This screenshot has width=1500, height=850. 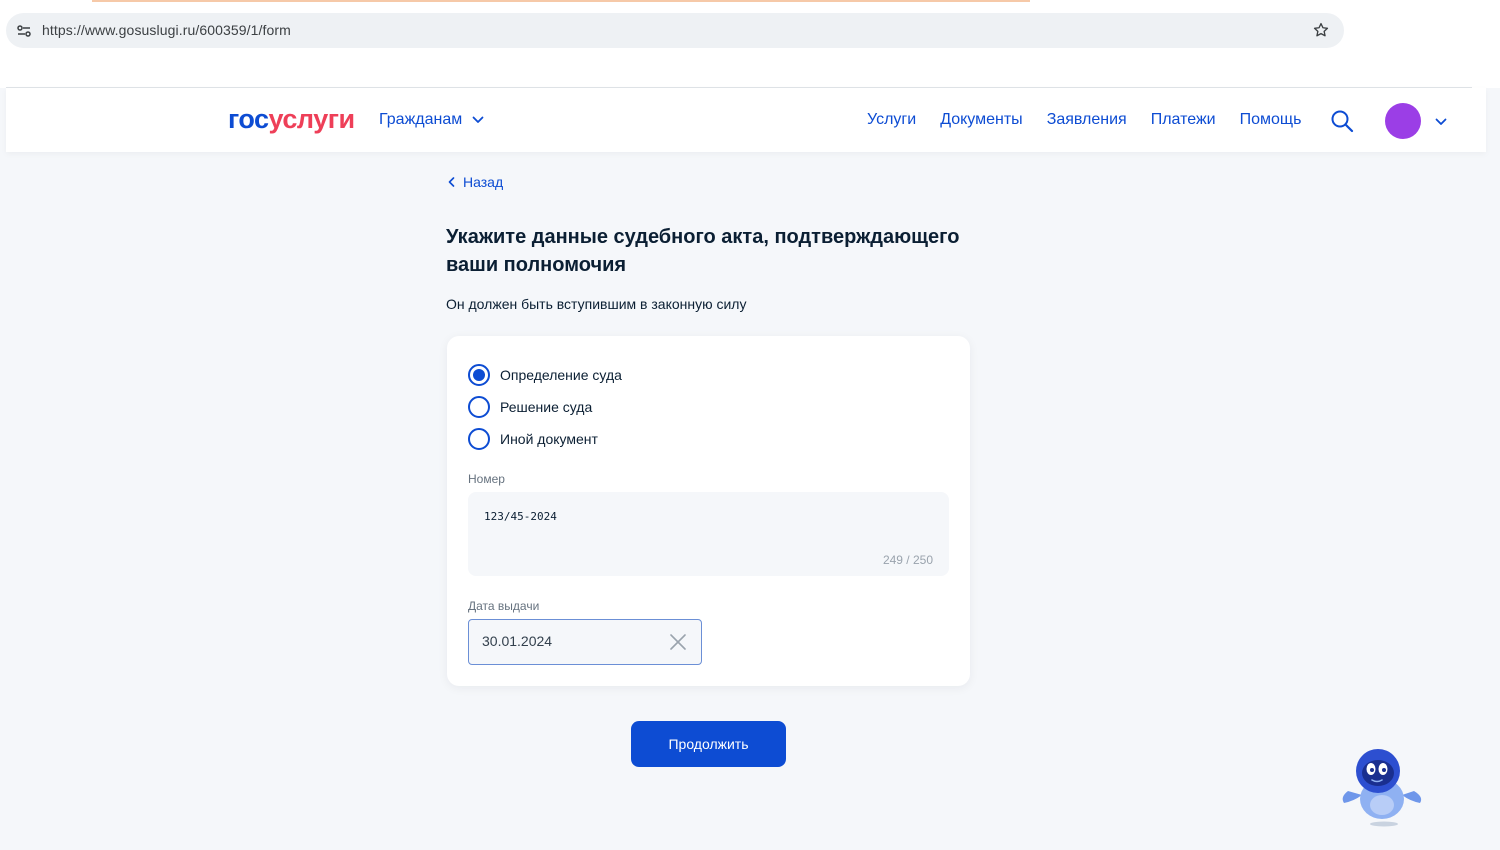 What do you see at coordinates (549, 439) in the screenshot?
I see `radio-label: Иной документ` at bounding box center [549, 439].